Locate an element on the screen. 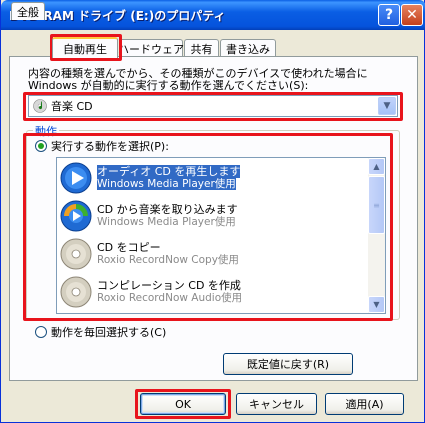  help-button: ? is located at coordinates (389, 15).